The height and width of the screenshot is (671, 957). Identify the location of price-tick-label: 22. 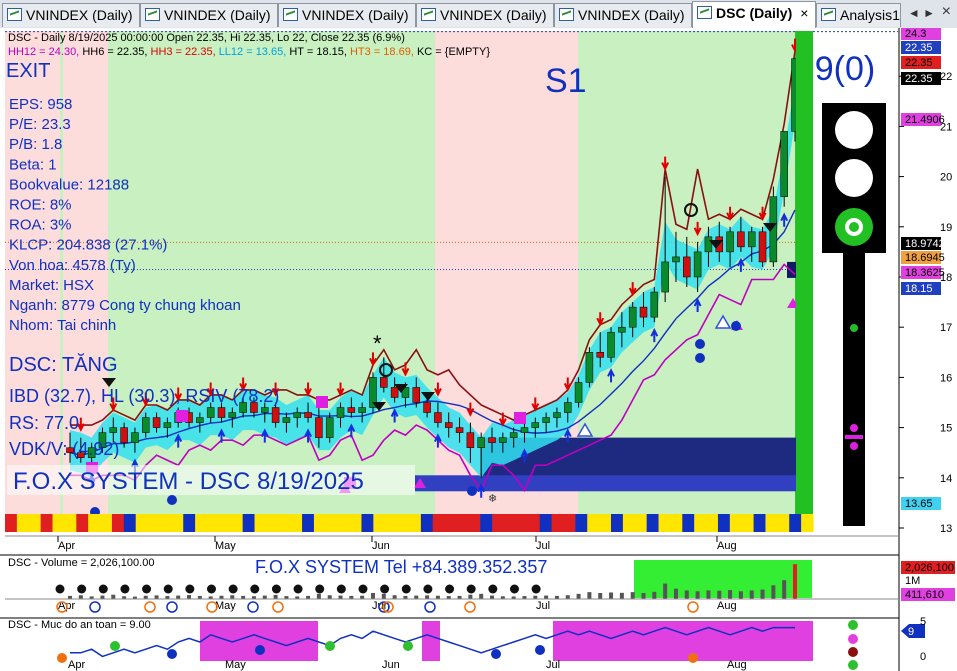
(946, 77).